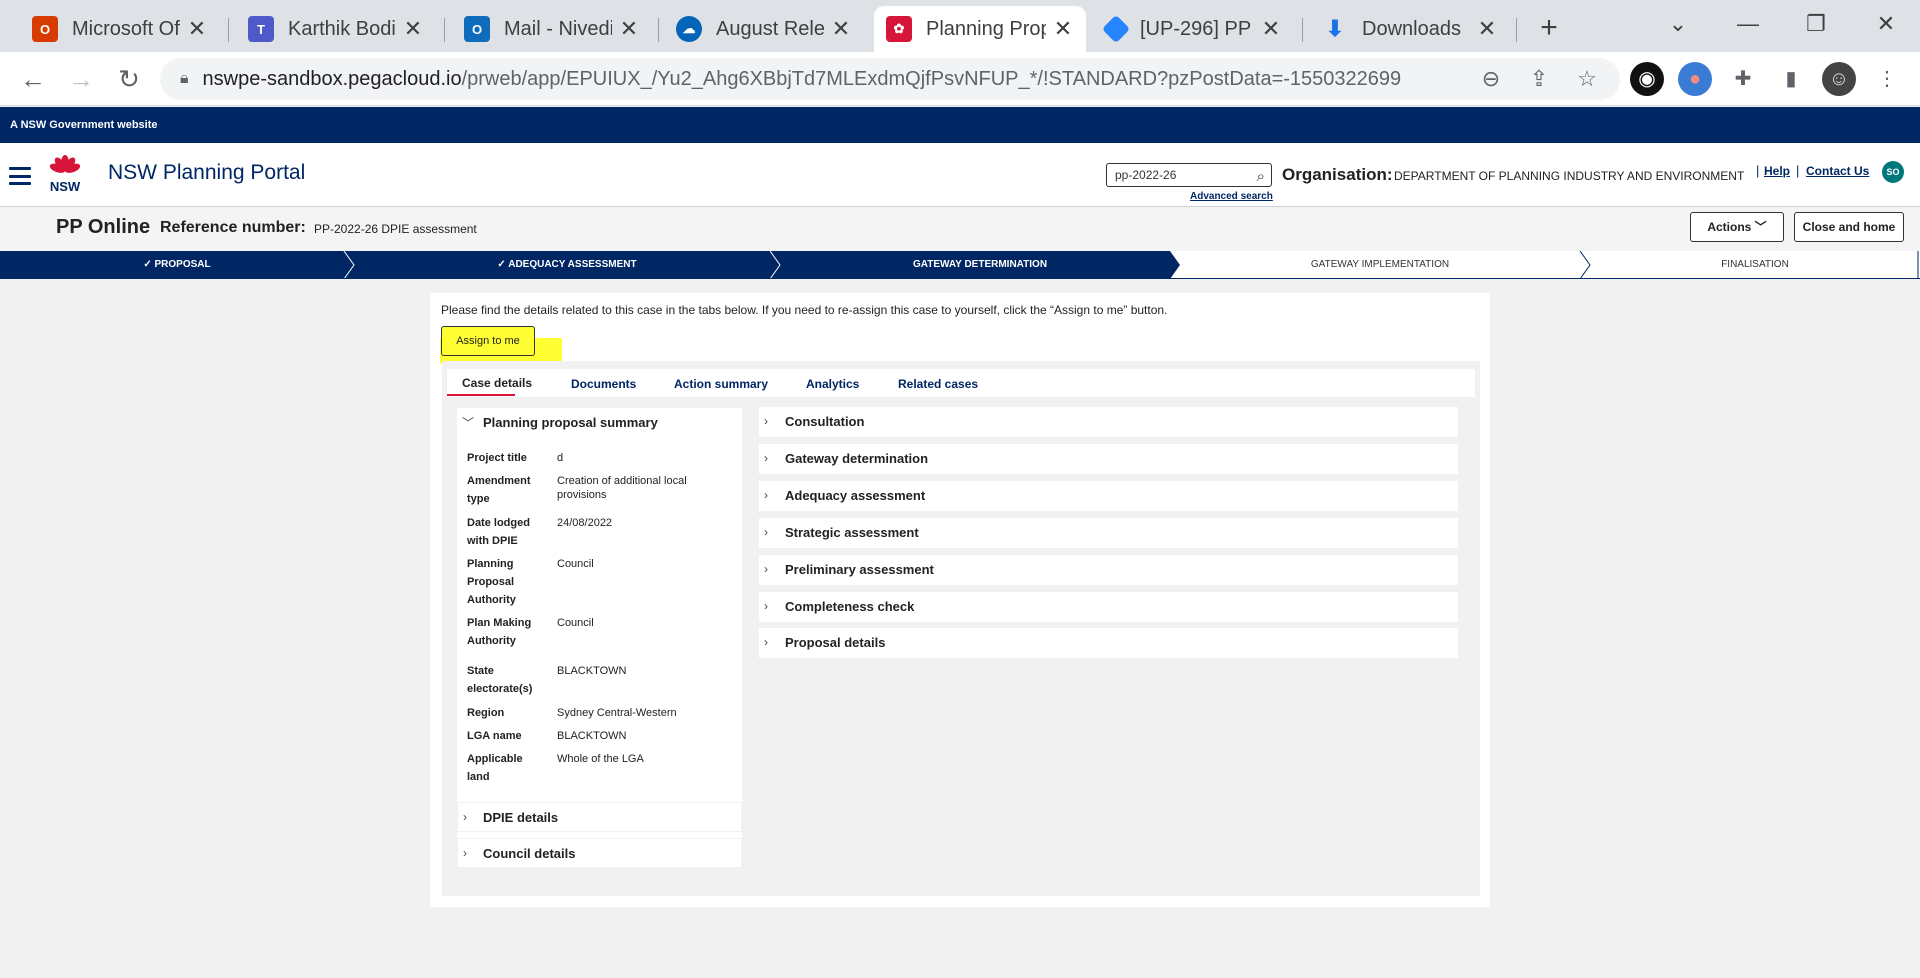 The width and height of the screenshot is (1920, 978). I want to click on actions-button: Actions ﹀, so click(1737, 227).